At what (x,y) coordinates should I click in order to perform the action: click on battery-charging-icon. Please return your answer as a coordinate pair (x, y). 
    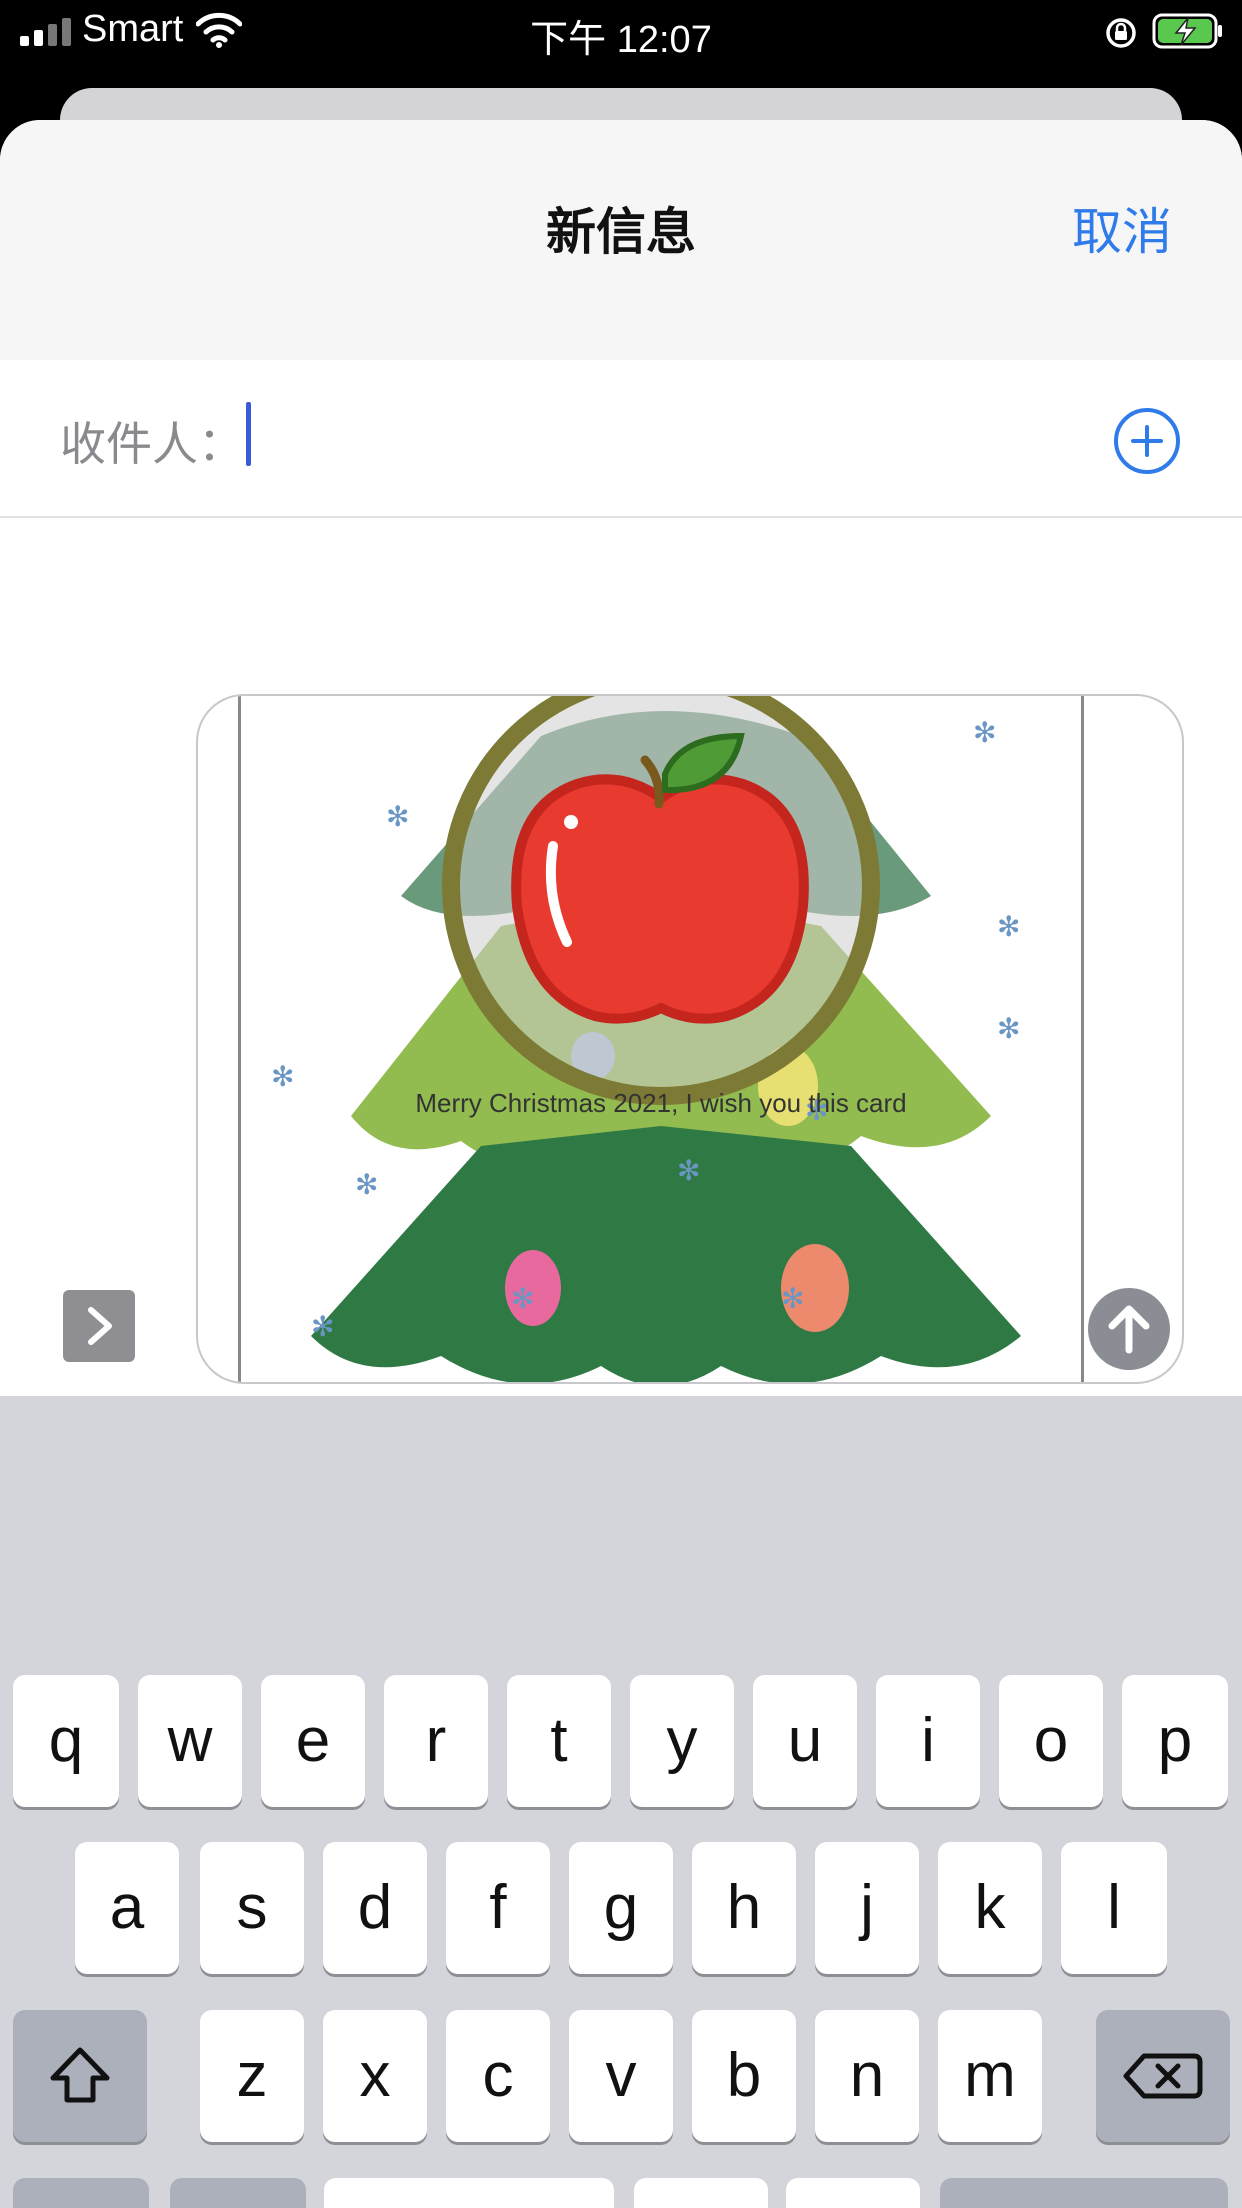
    Looking at the image, I should click on (1187, 31).